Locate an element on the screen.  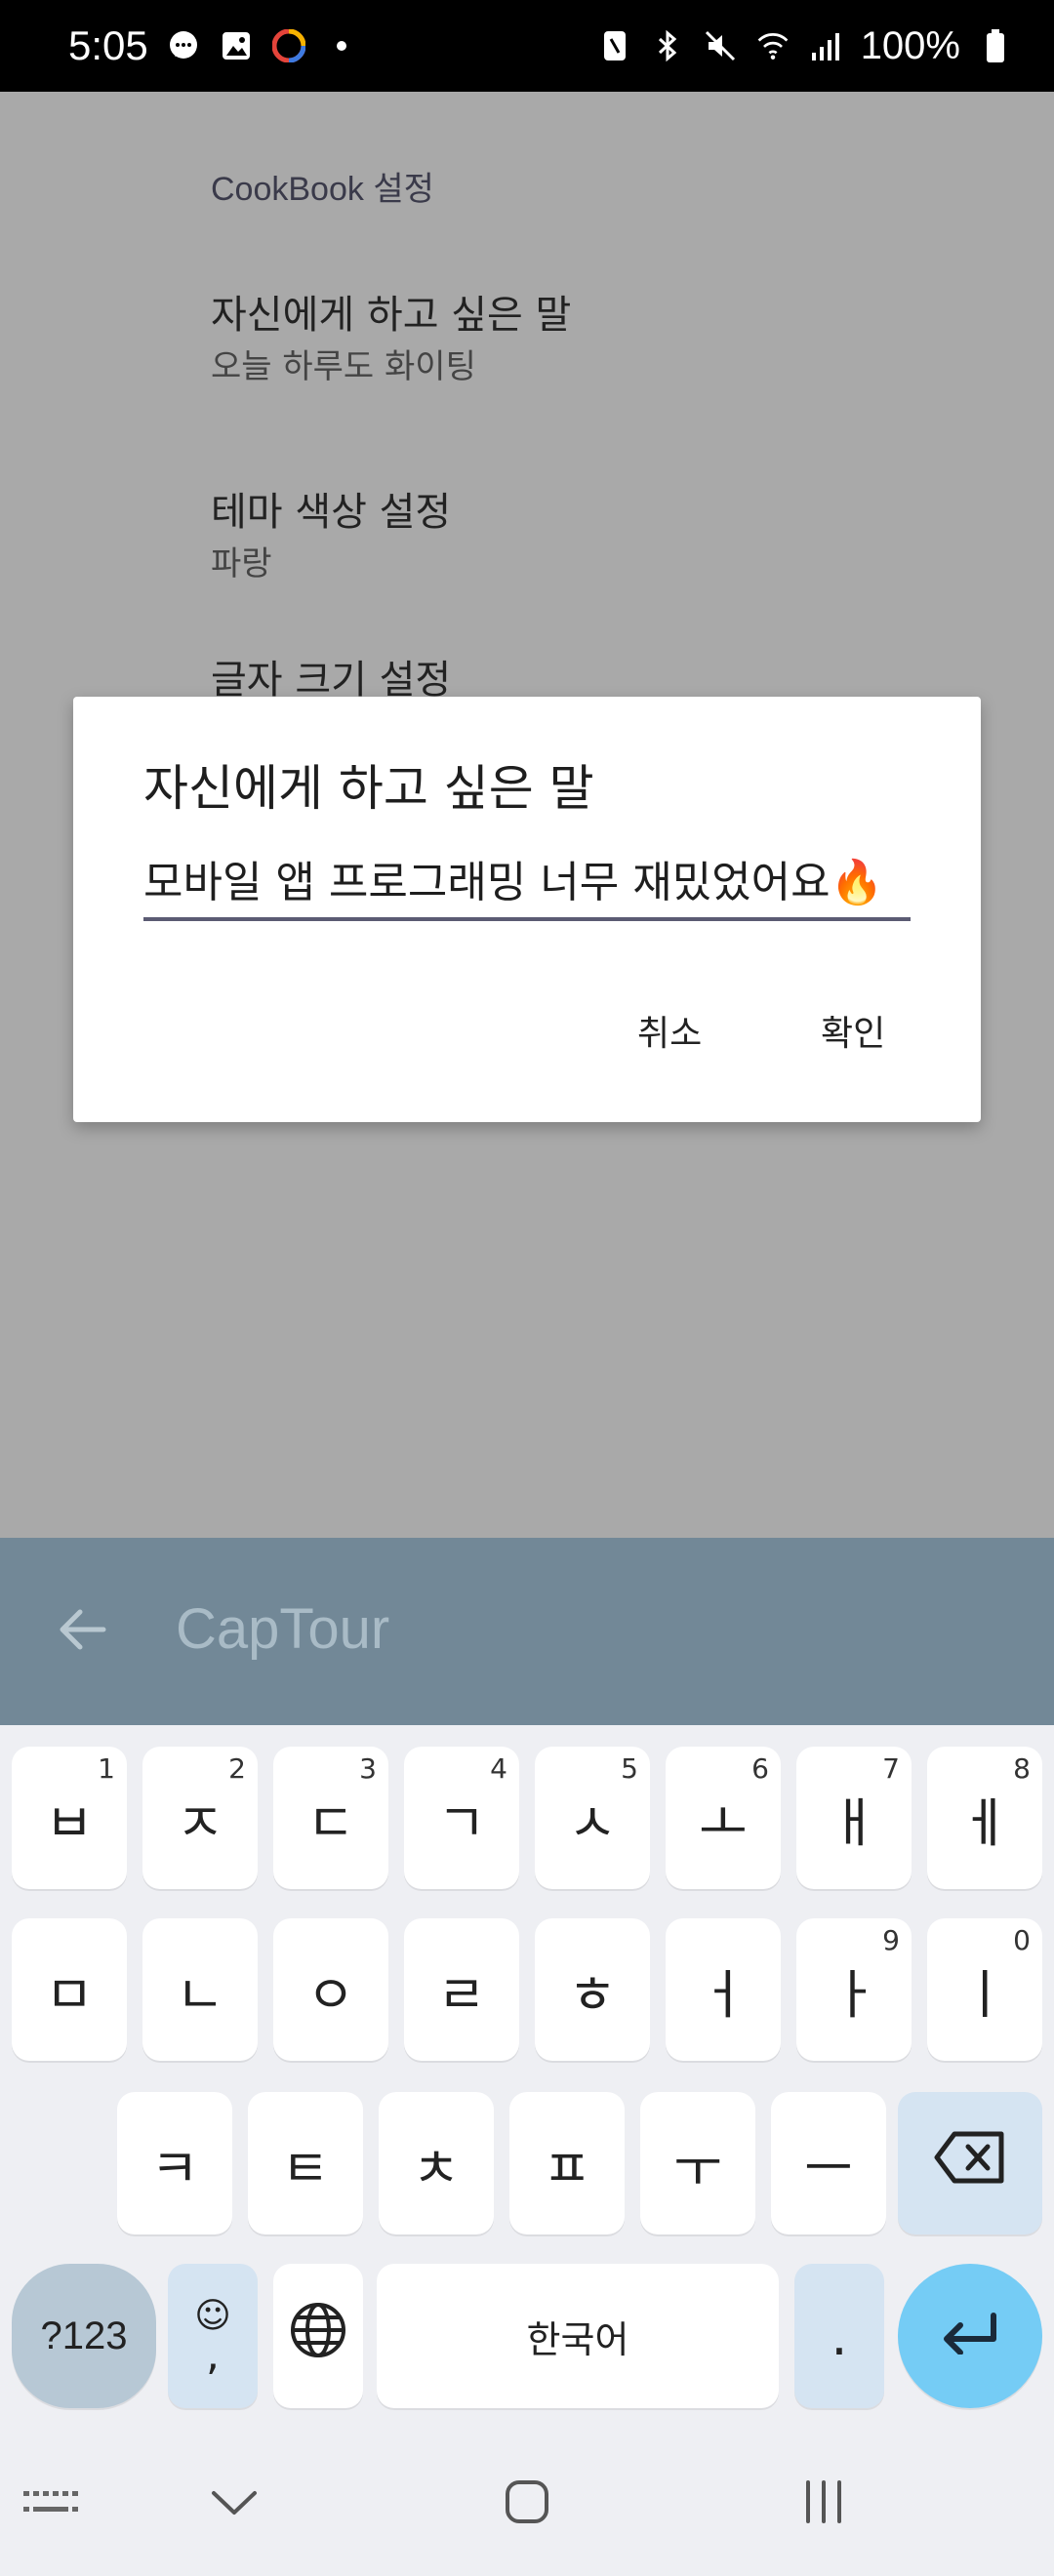
key-row1-3: ㄷ3 is located at coordinates (330, 1818).